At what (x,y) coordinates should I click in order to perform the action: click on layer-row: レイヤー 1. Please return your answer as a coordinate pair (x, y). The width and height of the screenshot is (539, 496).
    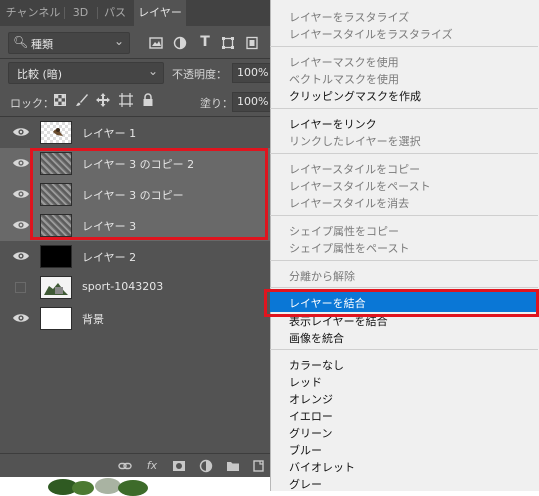
    Looking at the image, I should click on (135, 132).